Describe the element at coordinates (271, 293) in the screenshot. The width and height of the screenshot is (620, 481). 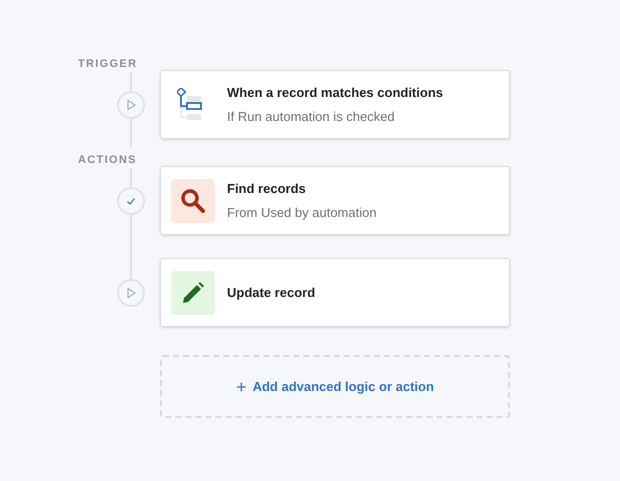
I see `step-title: Update record` at that location.